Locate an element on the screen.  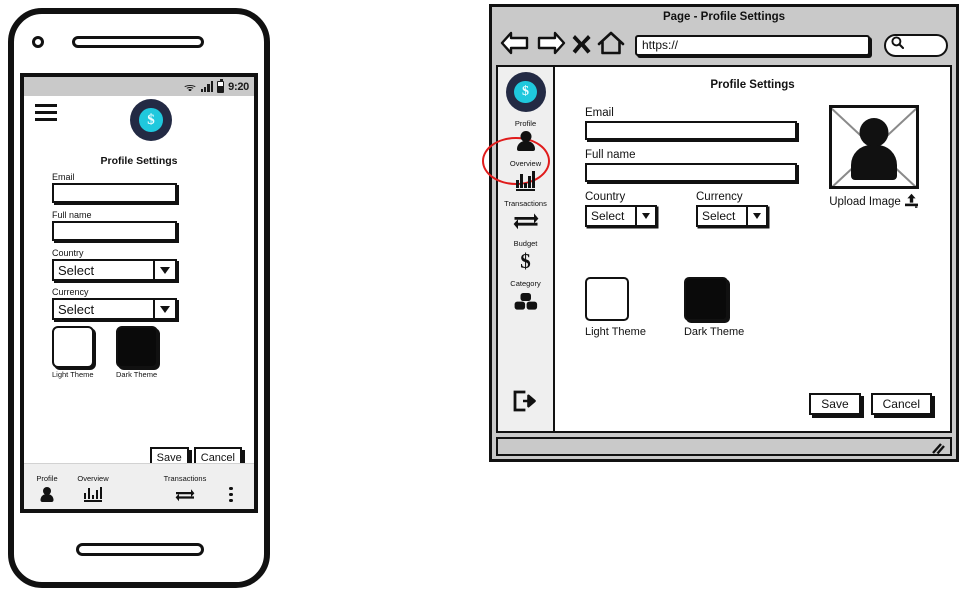
hamburger-menu-icon is located at coordinates (46, 114).